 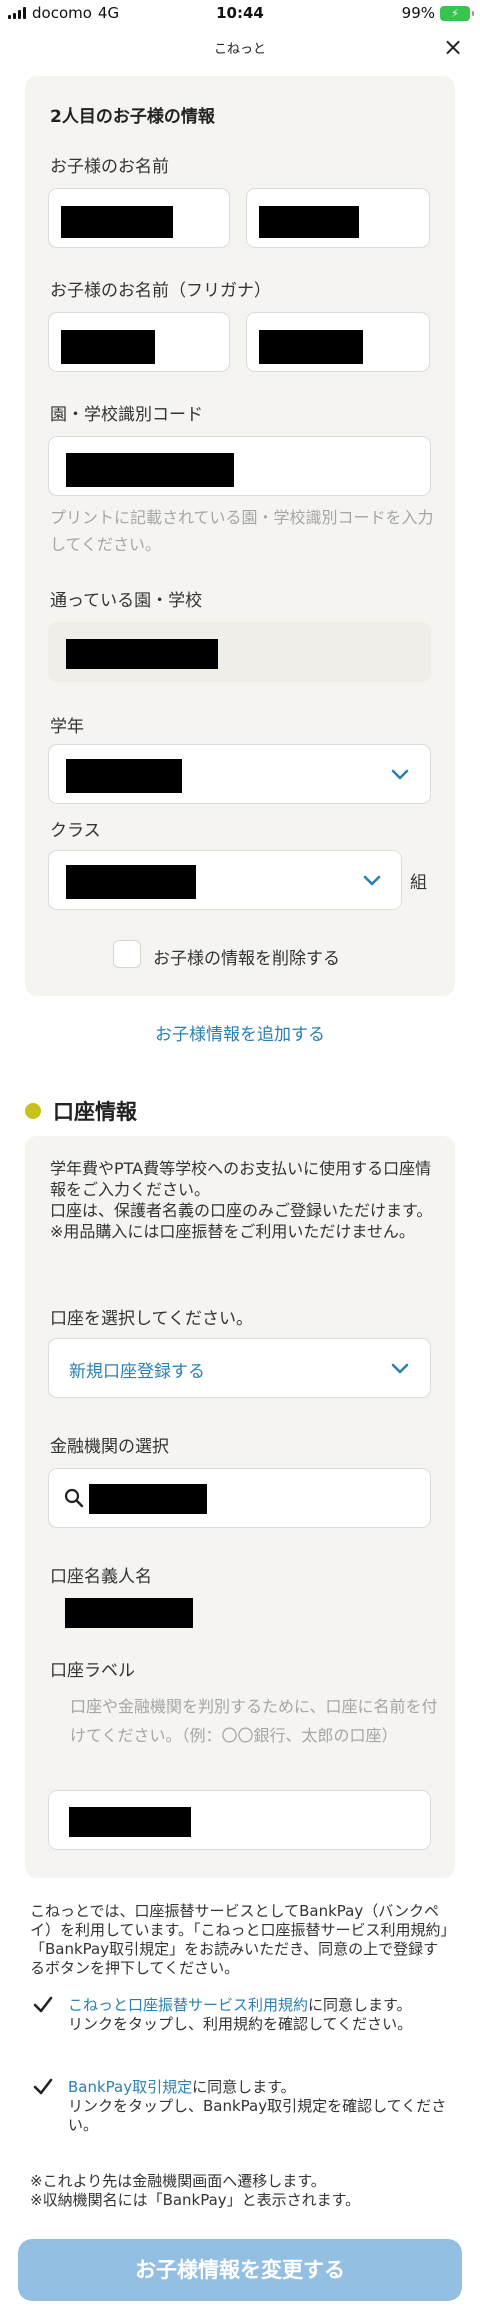 I want to click on intro-line: ※用品購入には口座振替をご利用いただけません。, so click(x=232, y=1231).